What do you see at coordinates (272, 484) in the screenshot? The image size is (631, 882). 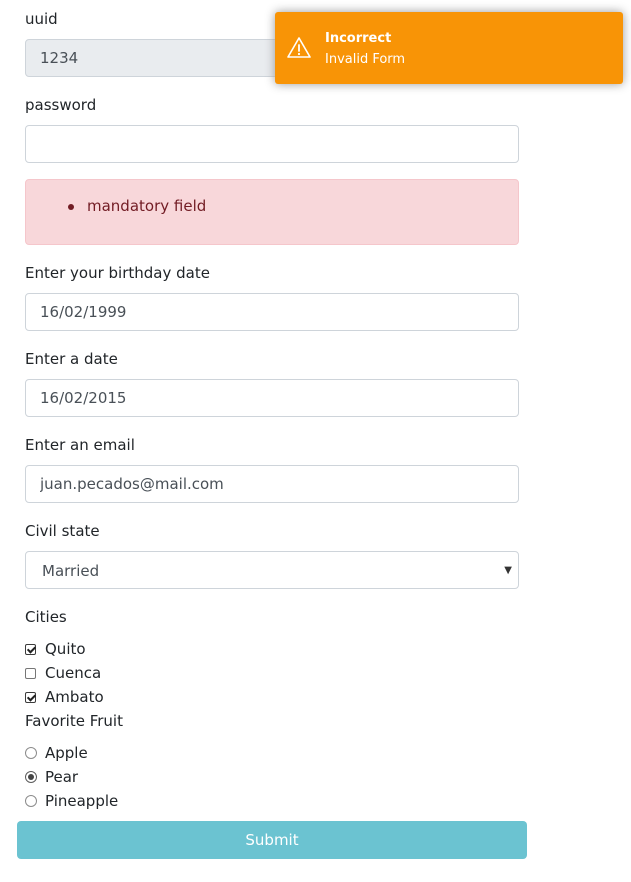 I see `email-field` at bounding box center [272, 484].